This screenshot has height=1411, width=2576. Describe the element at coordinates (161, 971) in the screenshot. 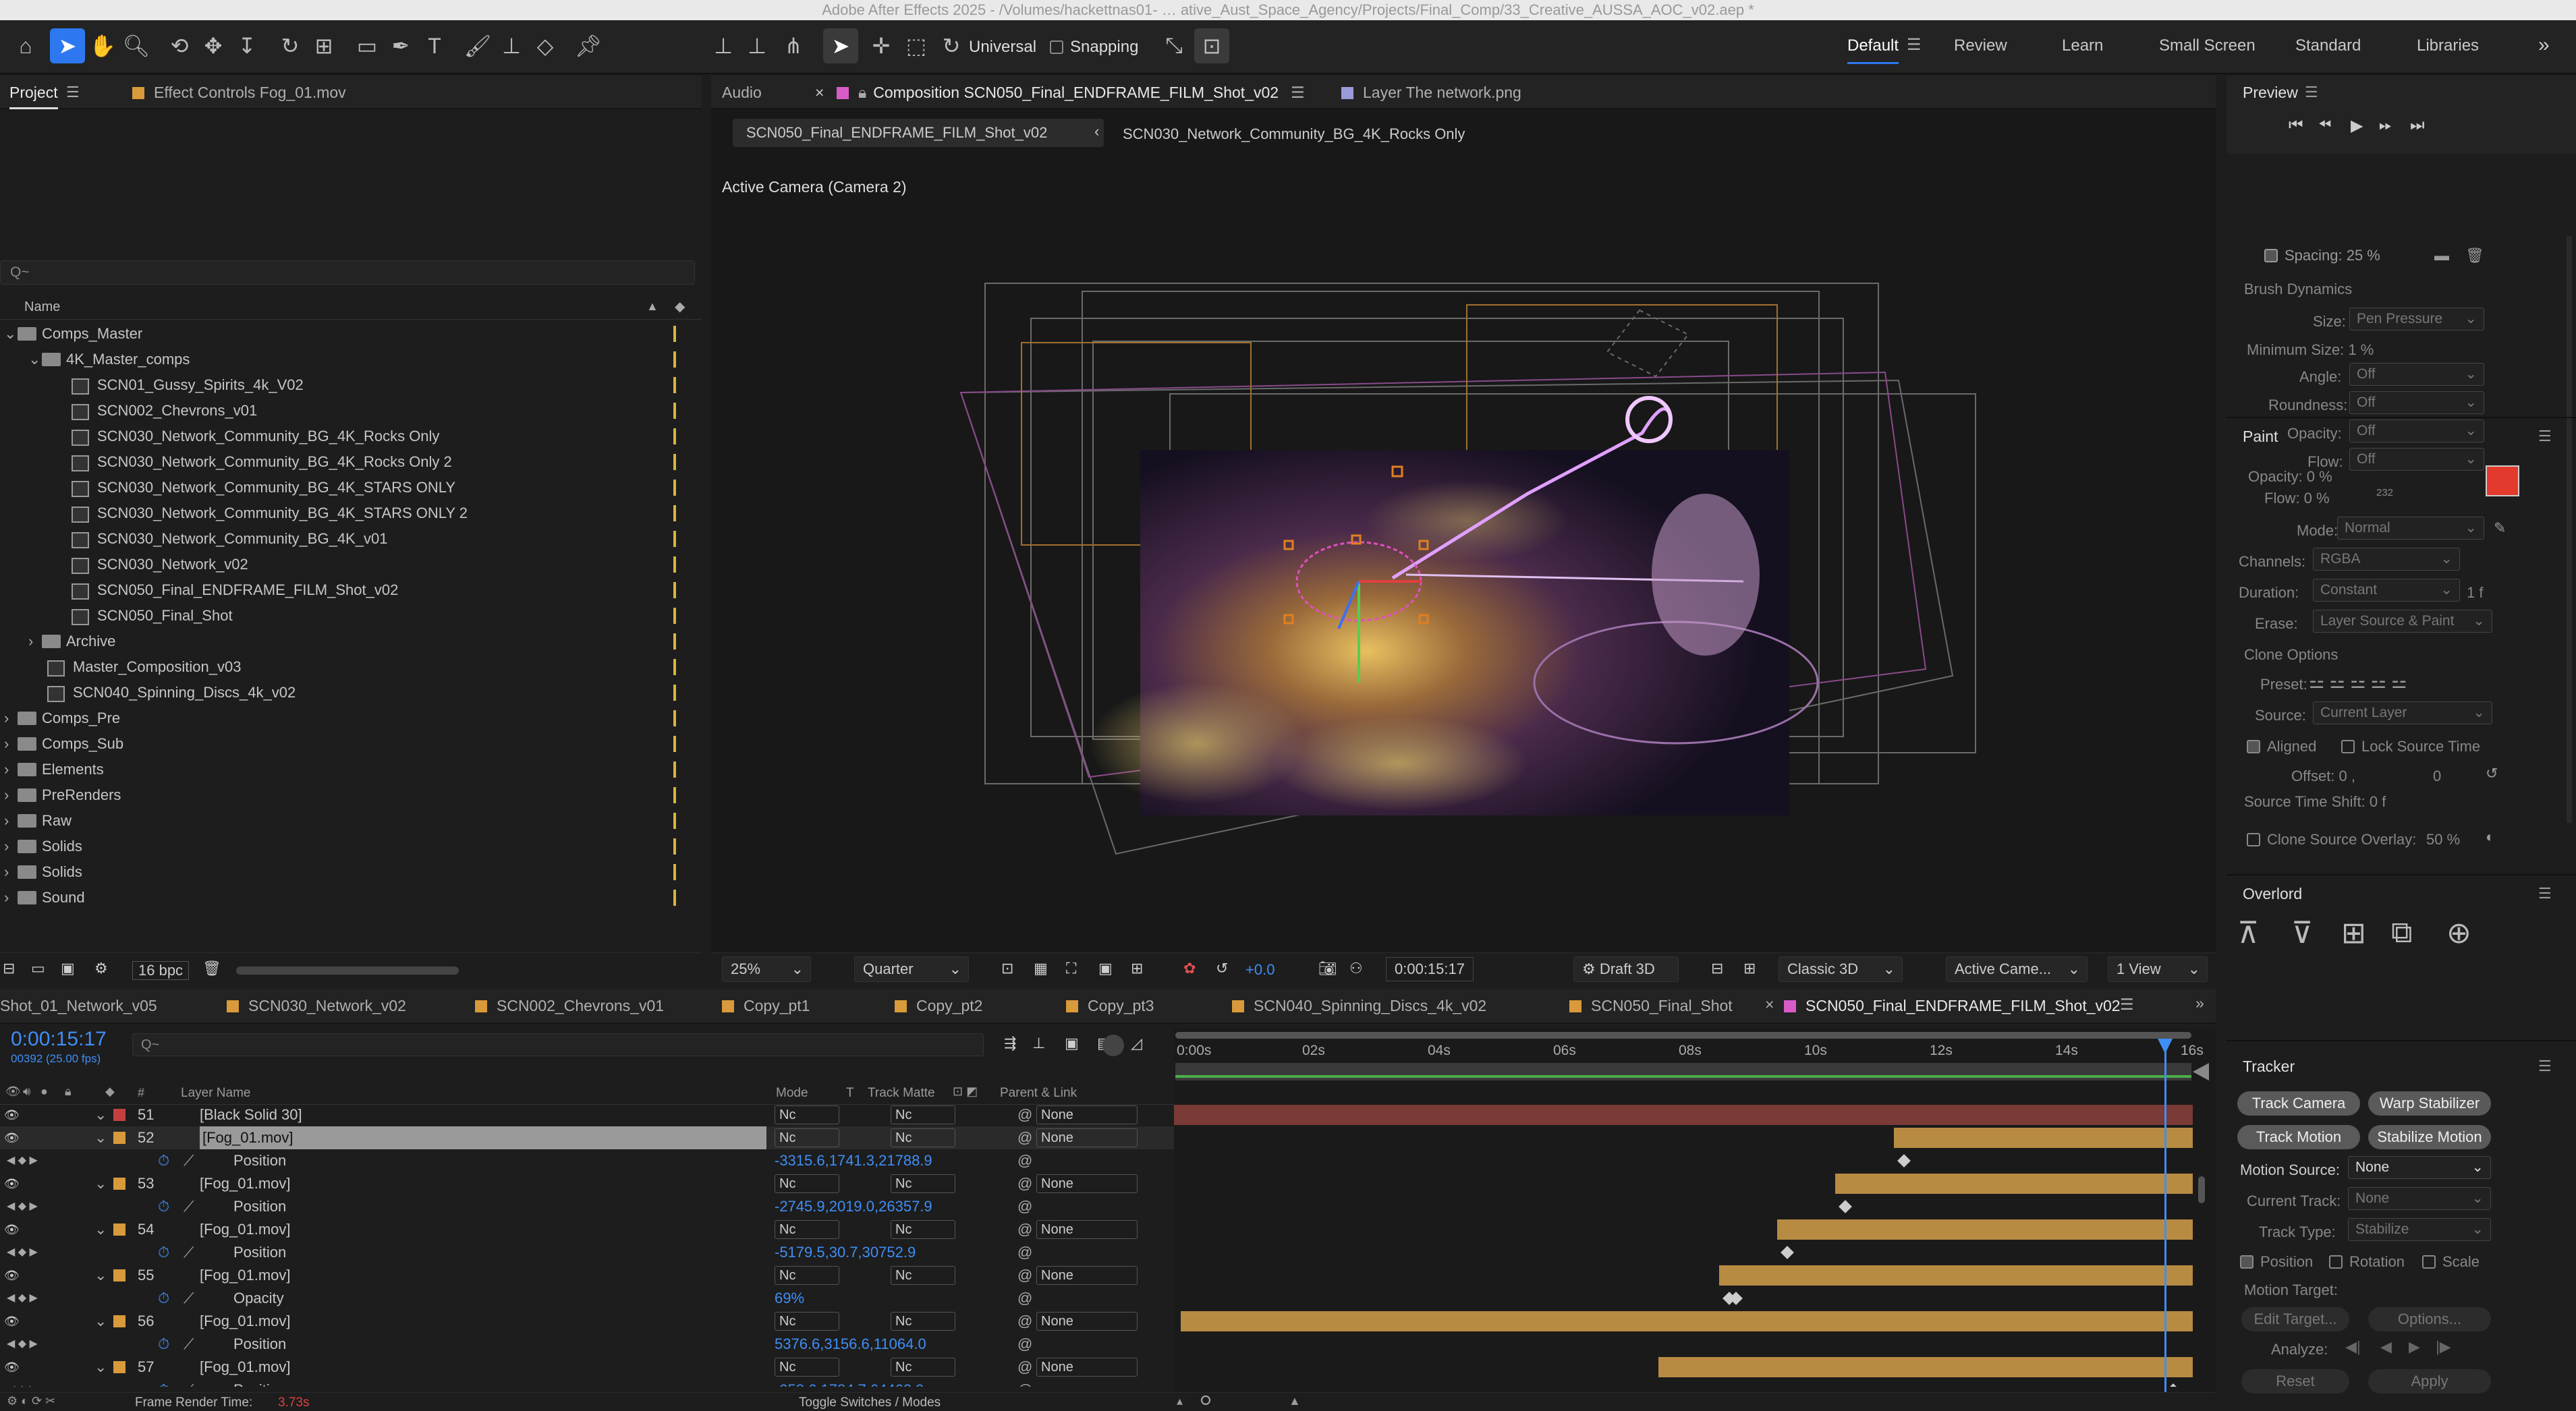

I see `bpc-button: 16 bpc` at that location.